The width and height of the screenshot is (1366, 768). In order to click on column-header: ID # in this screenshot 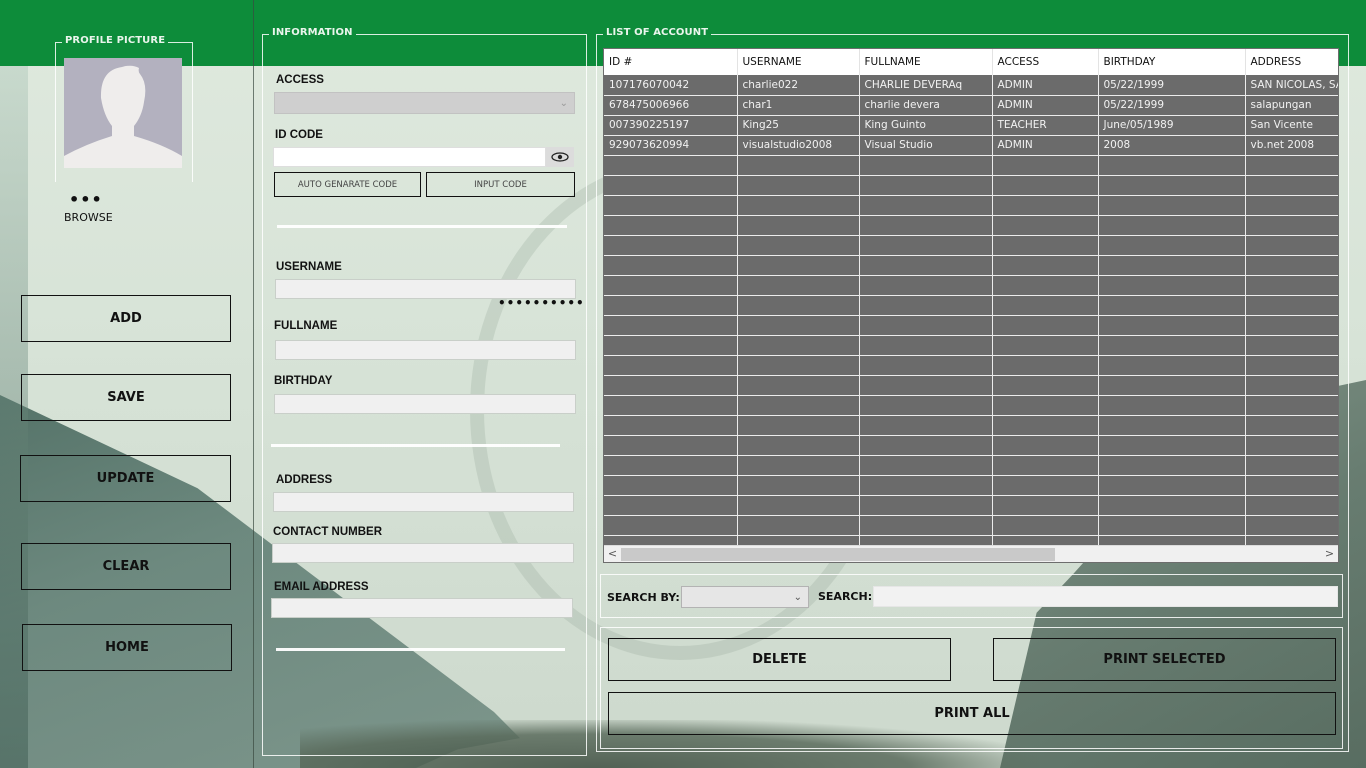, I will do `click(671, 62)`.